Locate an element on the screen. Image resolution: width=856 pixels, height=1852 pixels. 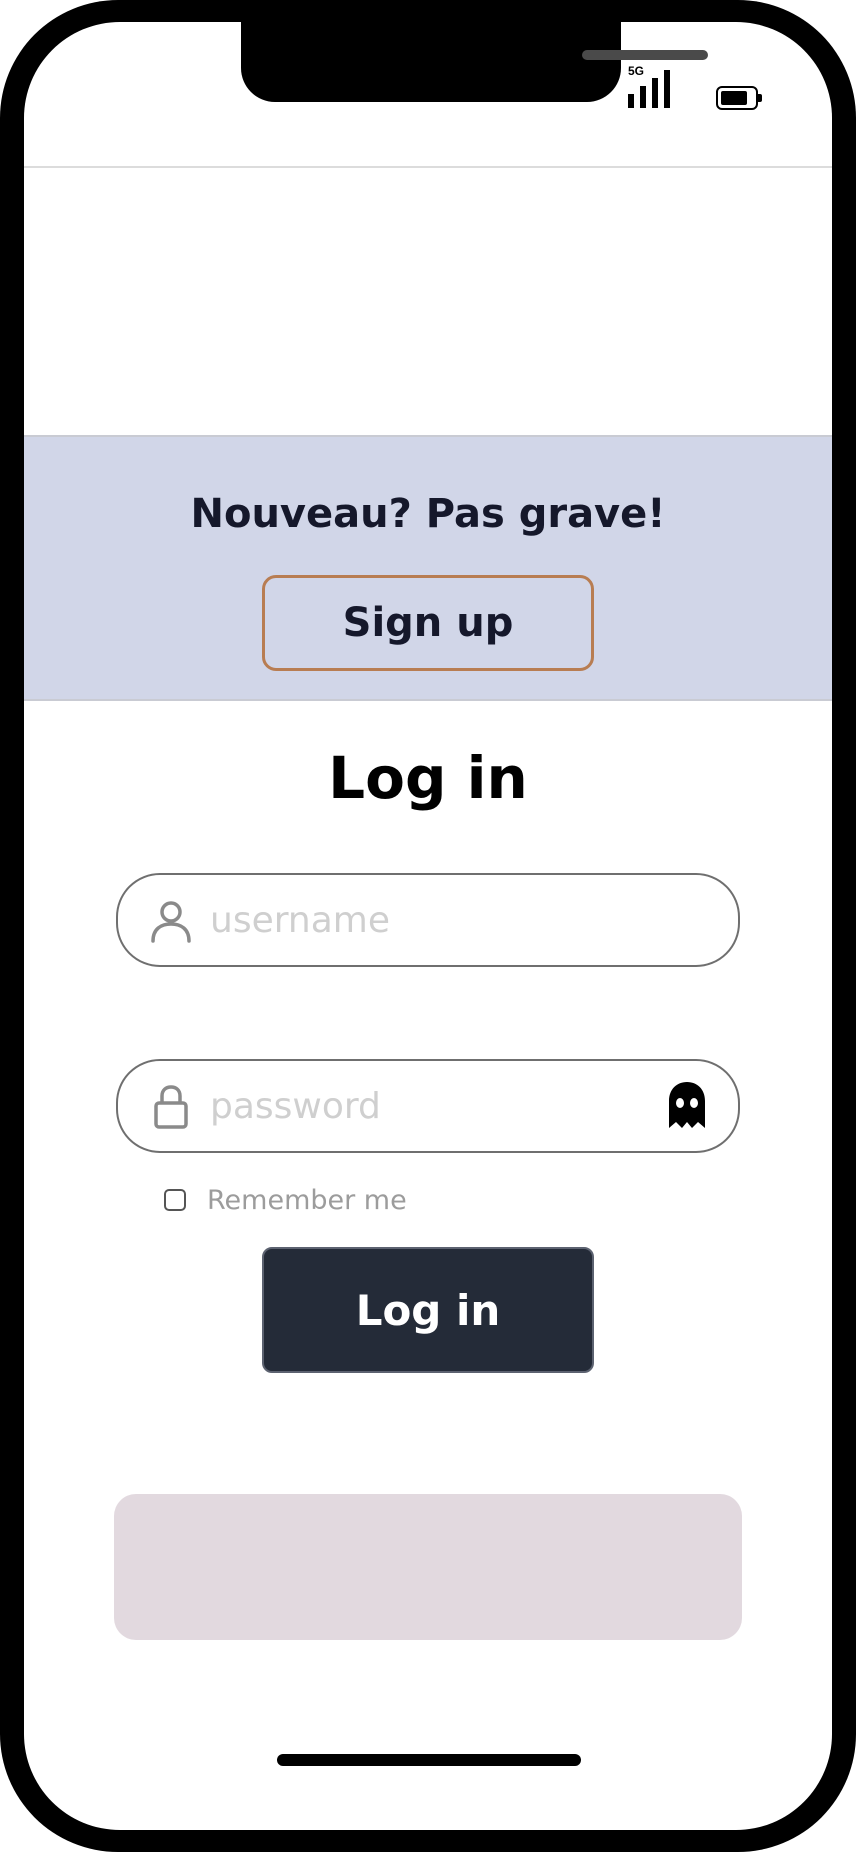
battery-level is located at coordinates (734, 98).